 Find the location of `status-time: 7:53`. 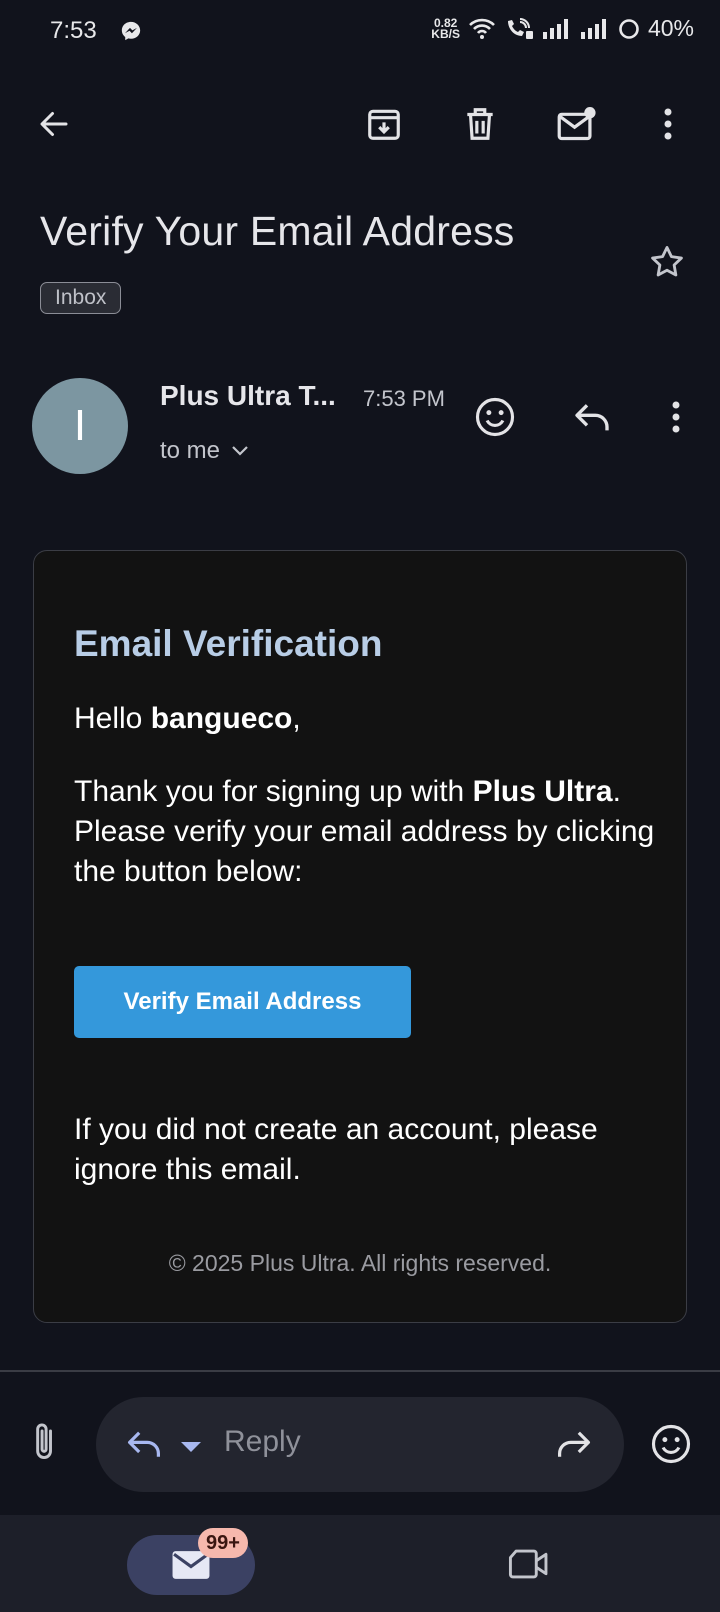

status-time: 7:53 is located at coordinates (73, 30).